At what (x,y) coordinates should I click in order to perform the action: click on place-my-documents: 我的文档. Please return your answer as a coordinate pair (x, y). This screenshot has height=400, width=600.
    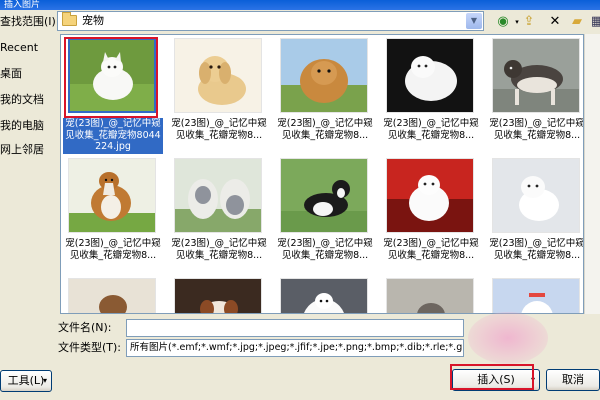
    Looking at the image, I should click on (30, 100).